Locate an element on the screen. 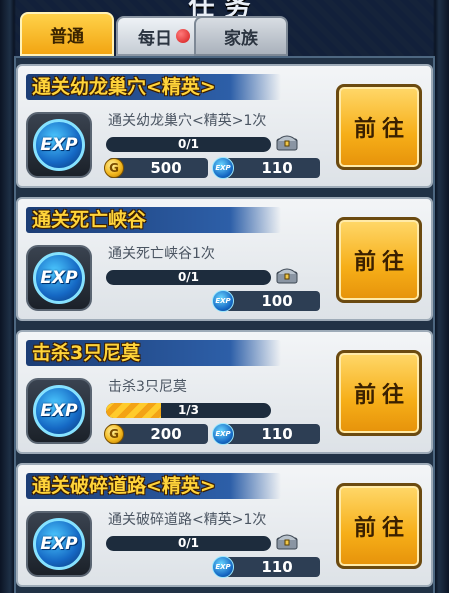 The width and height of the screenshot is (449, 593). exp-amount: 100 is located at coordinates (277, 301).